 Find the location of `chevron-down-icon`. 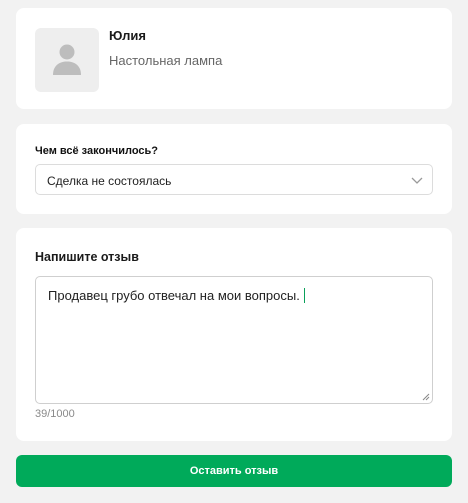

chevron-down-icon is located at coordinates (417, 180).